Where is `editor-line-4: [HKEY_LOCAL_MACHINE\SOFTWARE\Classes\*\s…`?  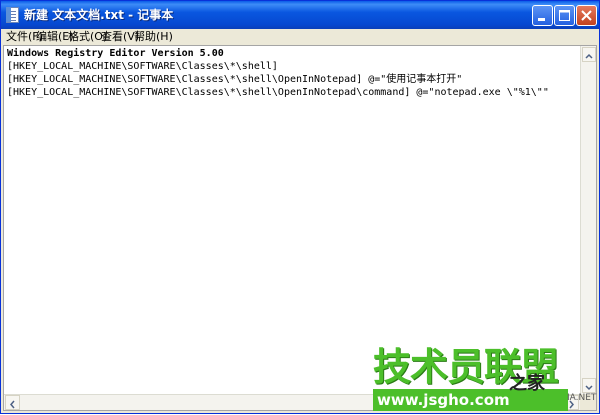
editor-line-4: [HKEY_LOCAL_MACHINE\SOFTWARE\Classes\*\s… is located at coordinates (278, 92).